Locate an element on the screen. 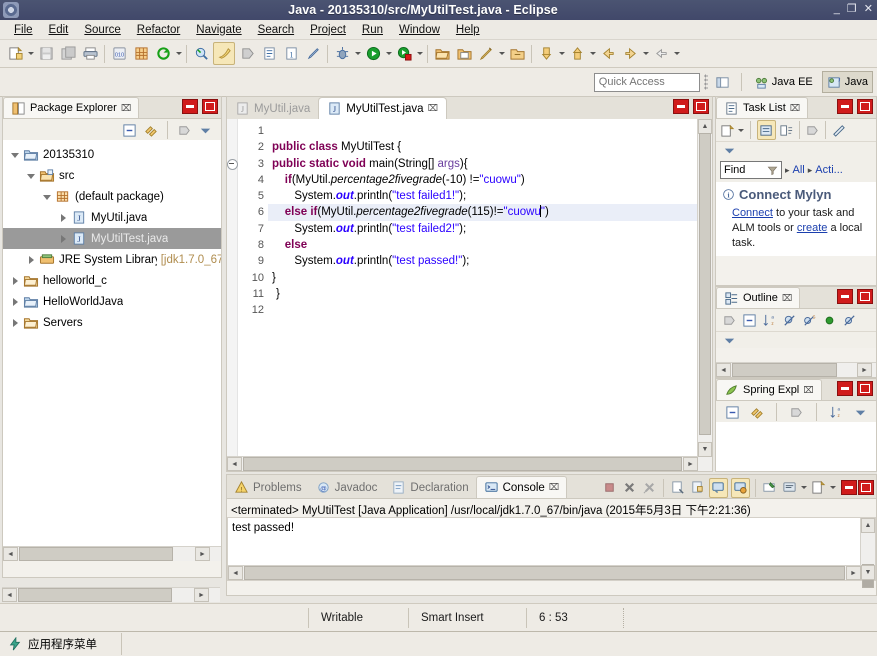 The height and width of the screenshot is (656, 877). maximize-console-button is located at coordinates (866, 487).